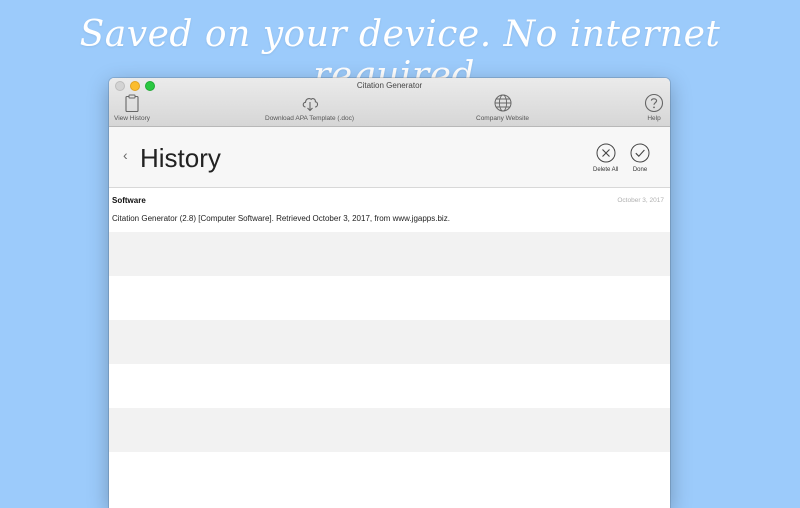 The width and height of the screenshot is (800, 508). What do you see at coordinates (310, 118) in the screenshot?
I see `download-template-label: Download APA Template (.doc)` at bounding box center [310, 118].